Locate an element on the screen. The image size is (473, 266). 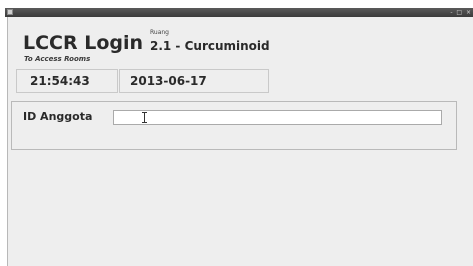
time-display: 21:54:43 is located at coordinates (67, 81).